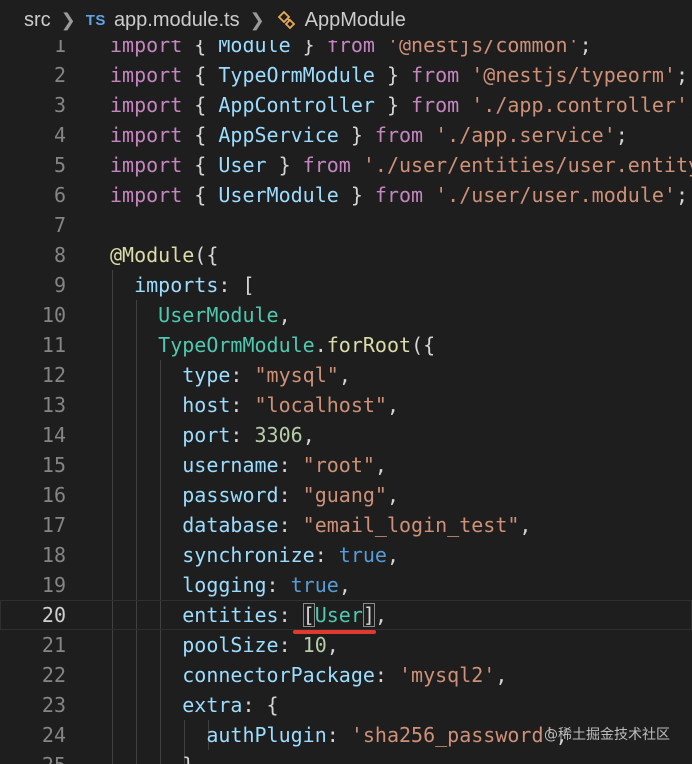 The width and height of the screenshot is (692, 764). I want to click on code-text: extra: {, so click(194, 705).